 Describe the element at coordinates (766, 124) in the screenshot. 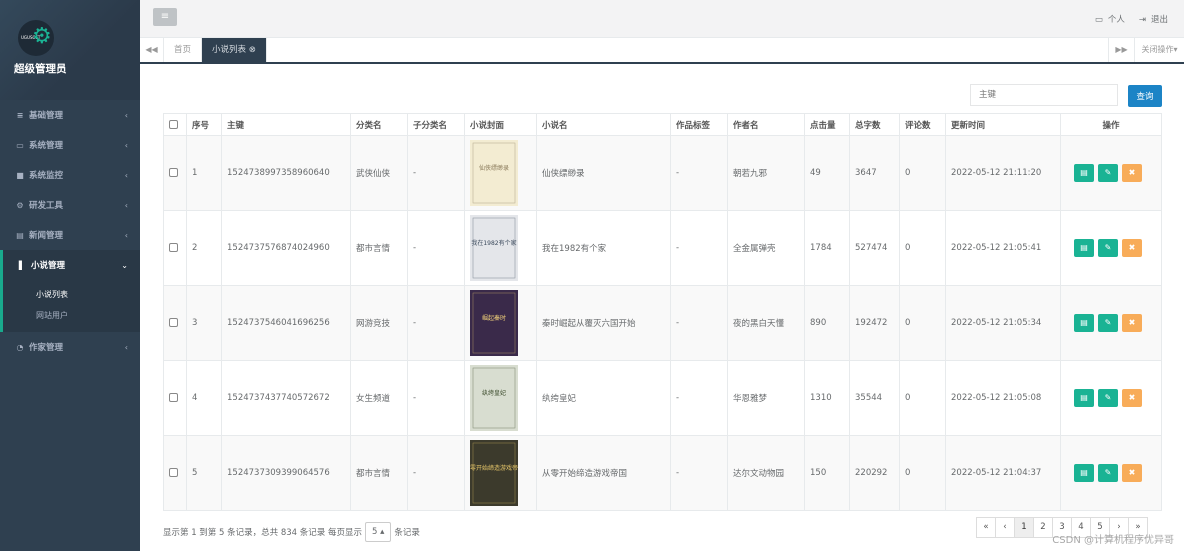

I see `col-header: 作者名` at that location.